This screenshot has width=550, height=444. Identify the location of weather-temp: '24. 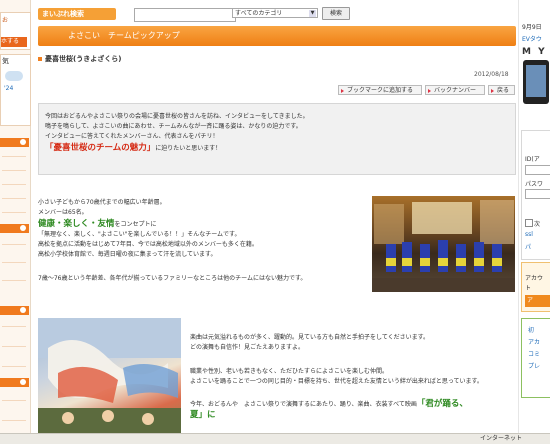
(9, 88).